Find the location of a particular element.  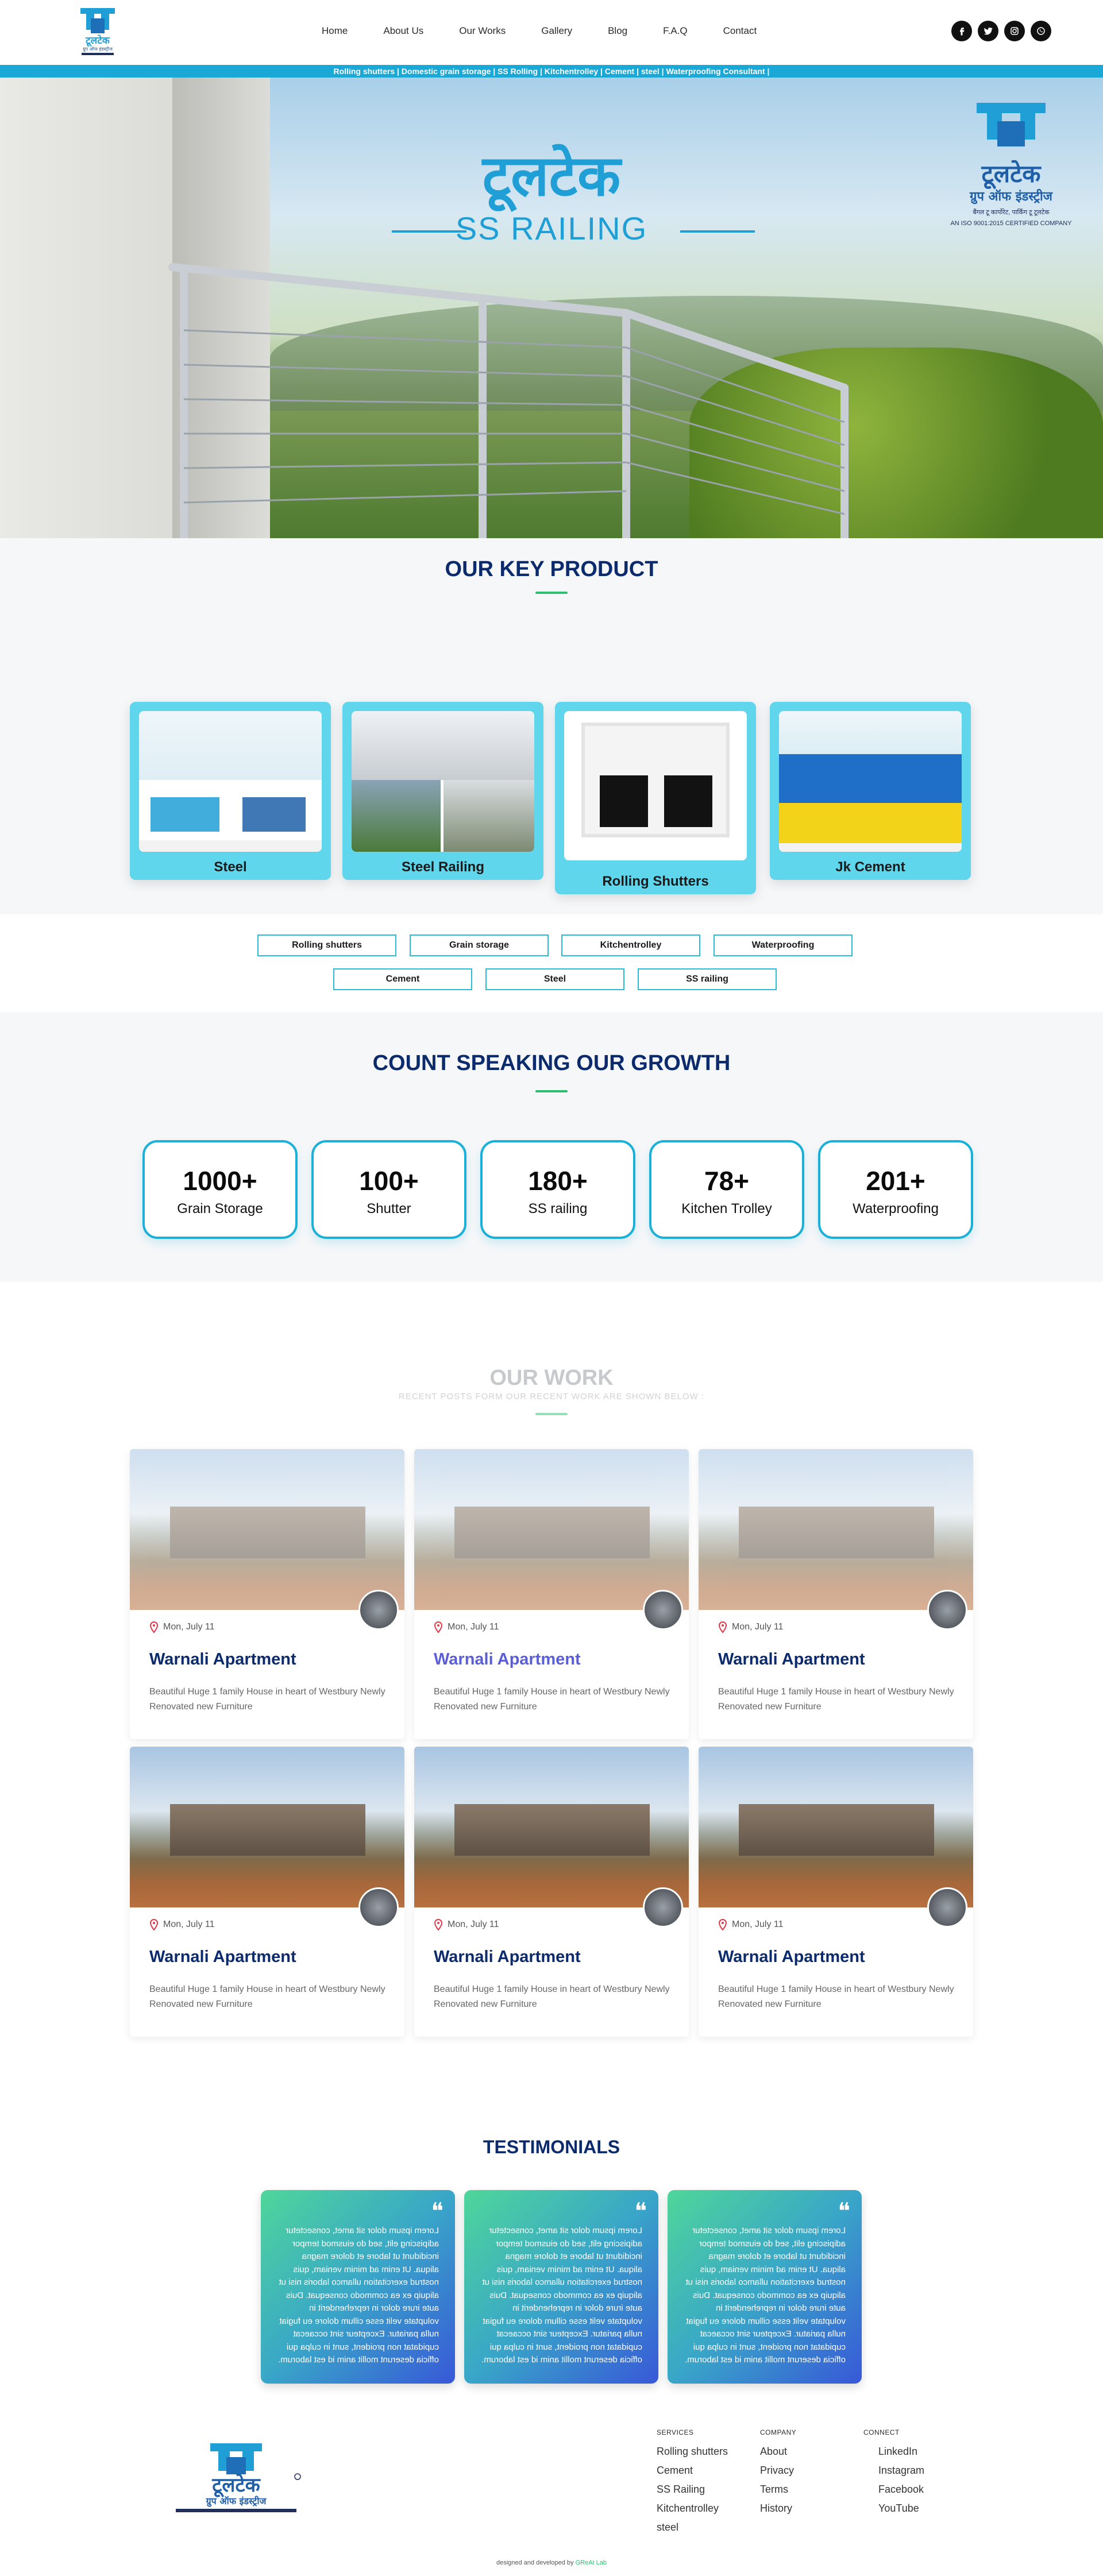

footer-logo: टूलटेक ग्रुप ऑफ इंडस्ट्रीज is located at coordinates (236, 2478).